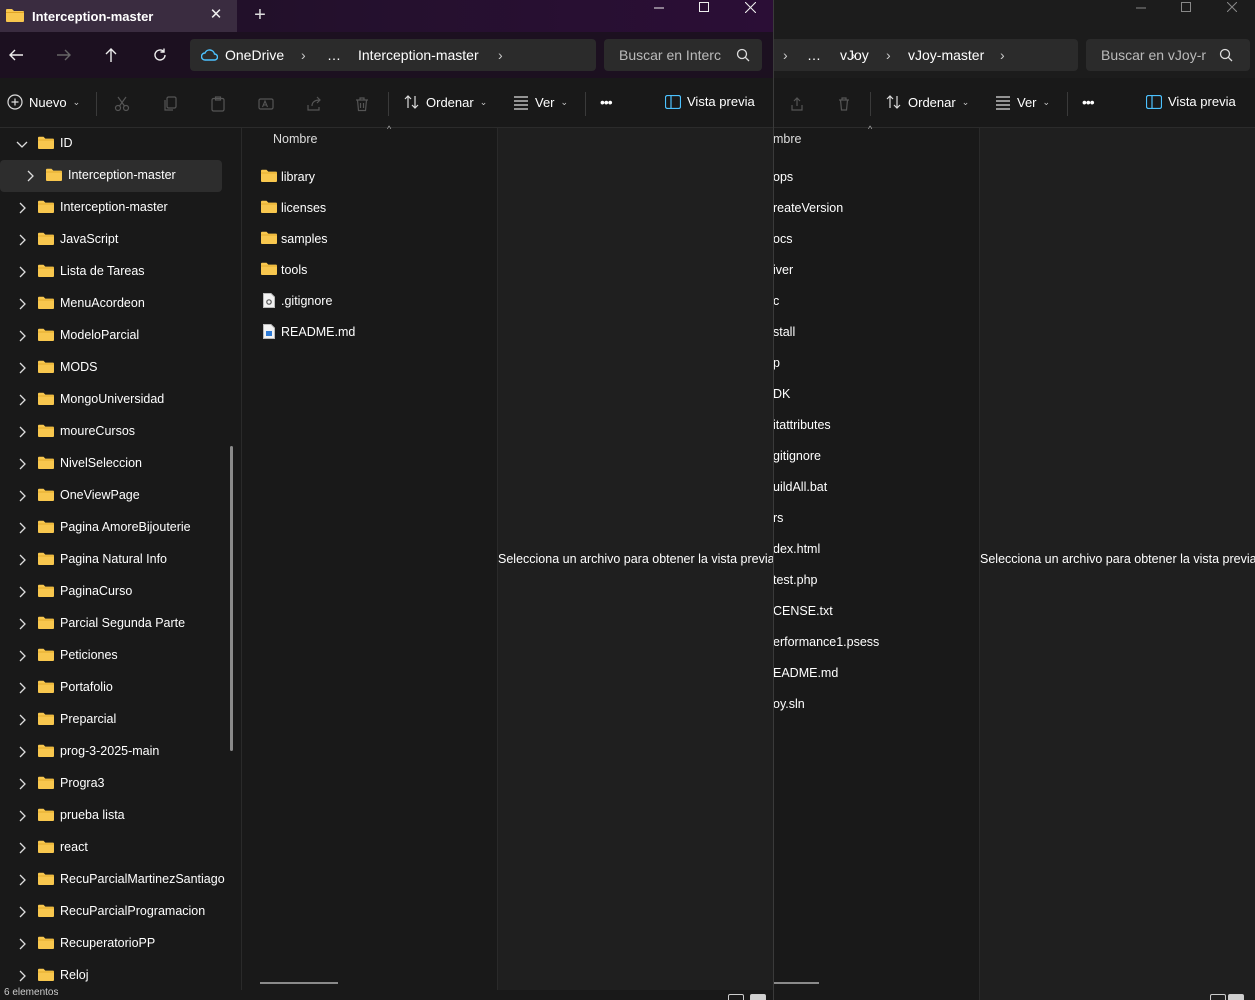  Describe the element at coordinates (375, 209) in the screenshot. I see `file-row: licenses` at that location.